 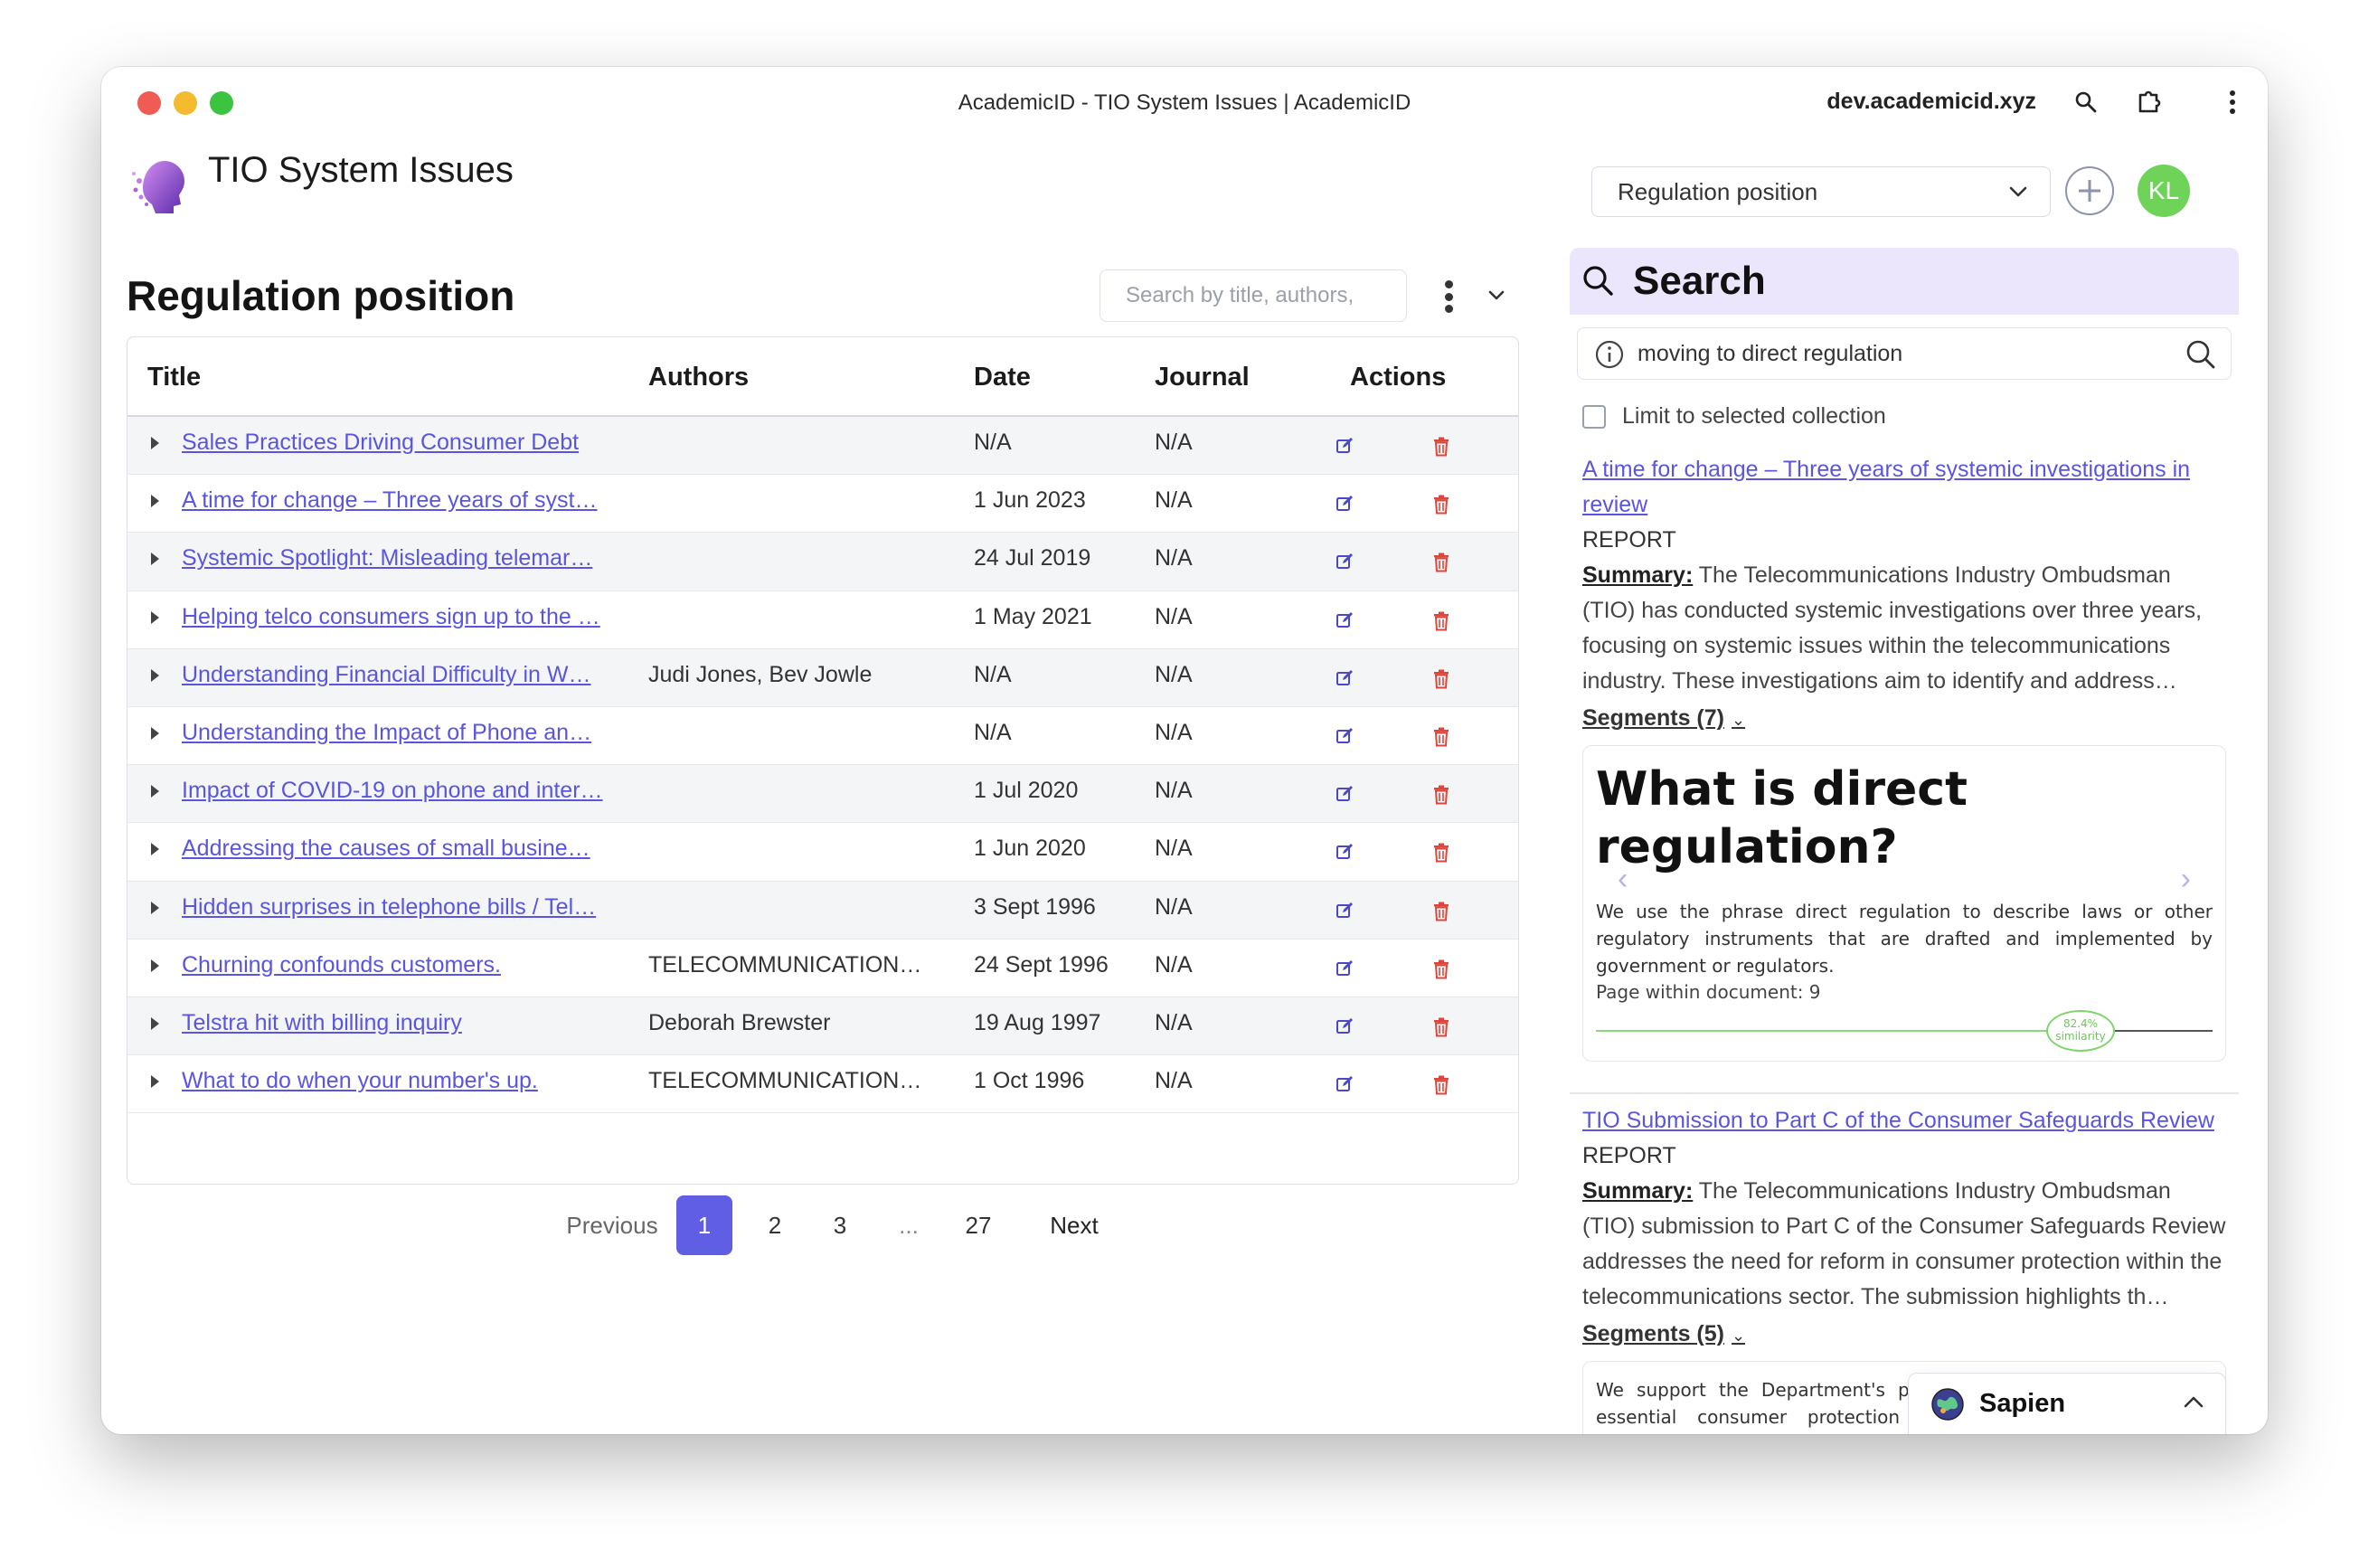 What do you see at coordinates (2149, 102) in the screenshot?
I see `extensions-icon` at bounding box center [2149, 102].